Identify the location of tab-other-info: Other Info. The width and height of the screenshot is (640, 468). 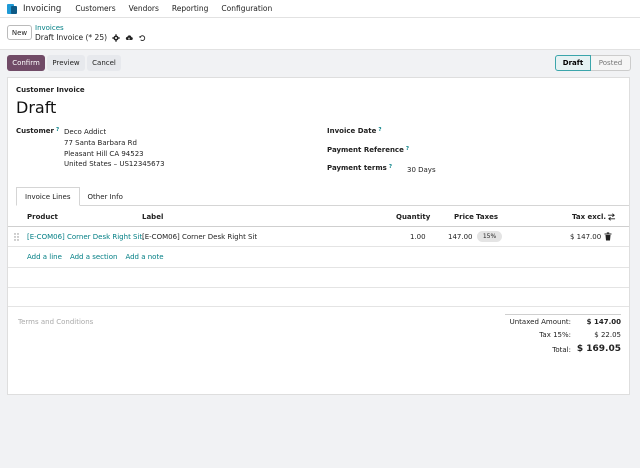
(105, 196).